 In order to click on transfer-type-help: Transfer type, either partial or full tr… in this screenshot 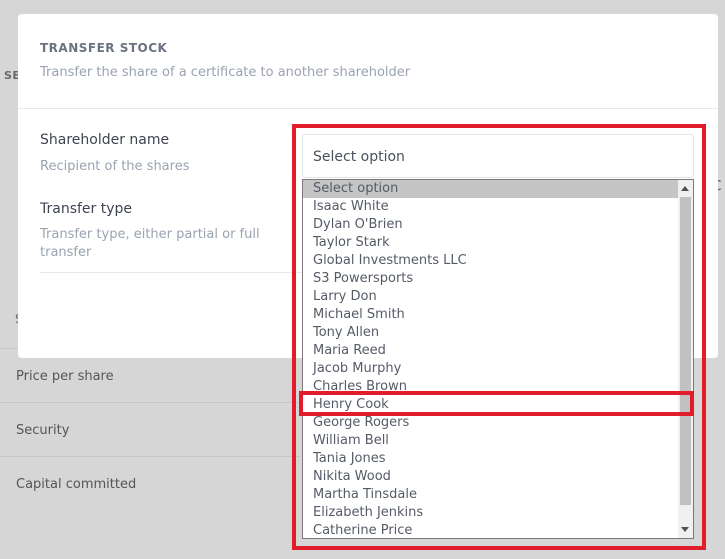, I will do `click(150, 243)`.